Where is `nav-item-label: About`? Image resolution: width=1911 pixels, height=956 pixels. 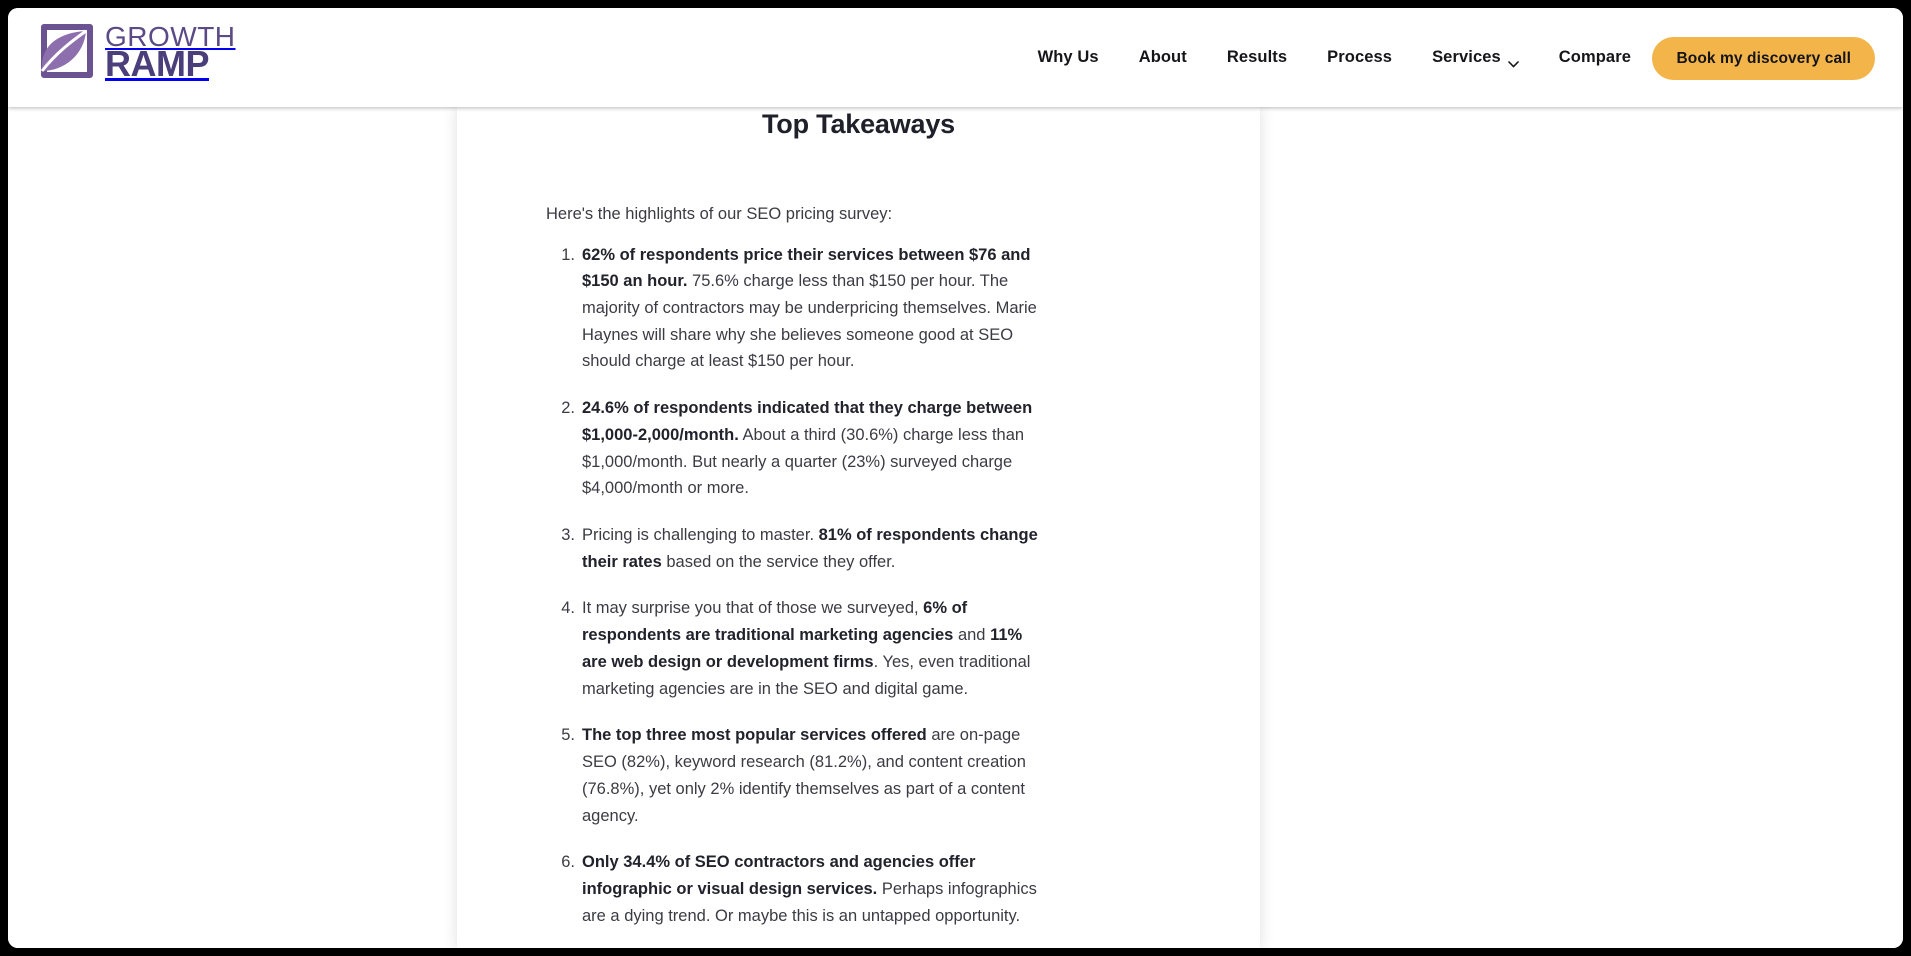
nav-item-label: About is located at coordinates (1162, 57).